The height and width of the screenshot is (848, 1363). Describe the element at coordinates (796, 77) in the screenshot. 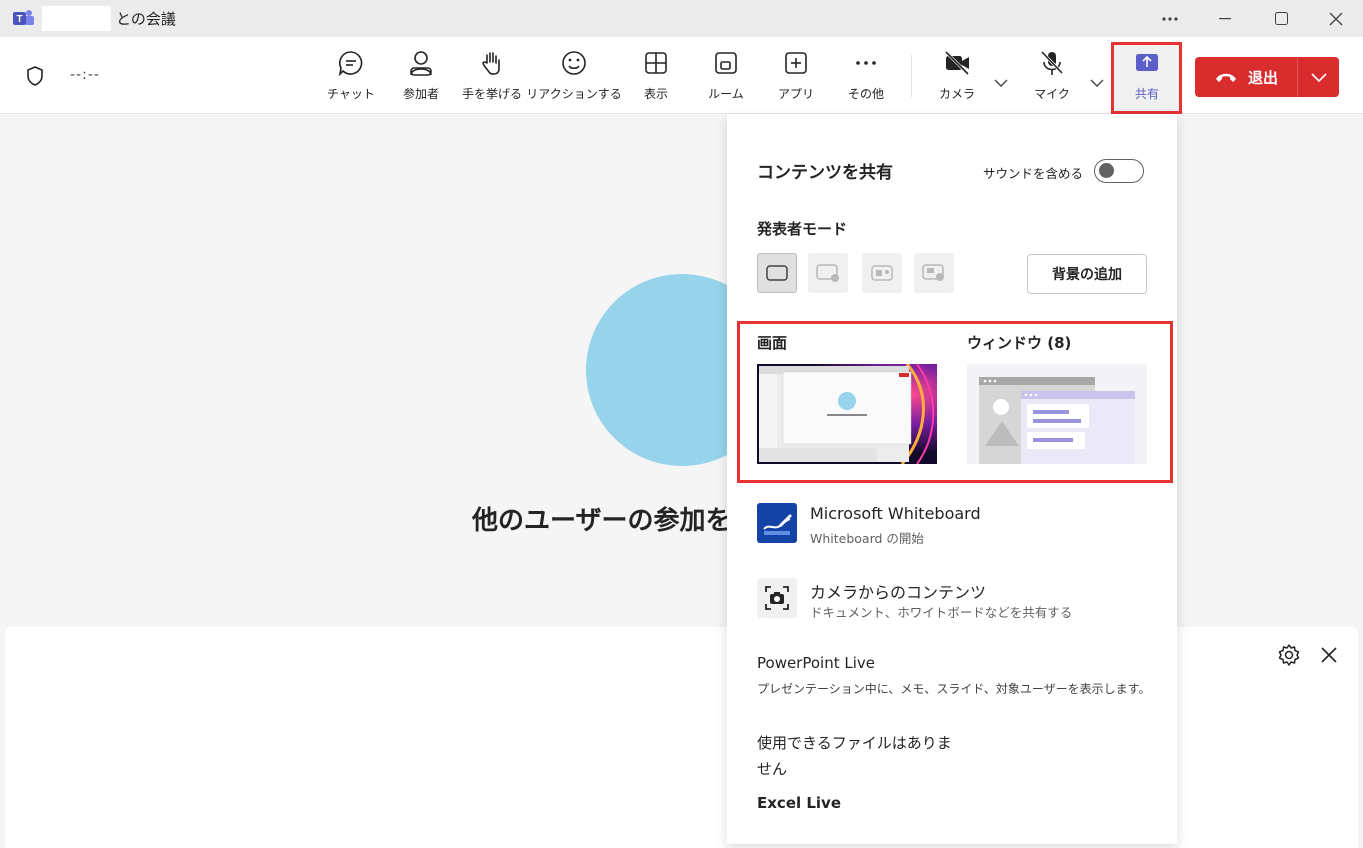

I see `apps-button: アプリ` at that location.